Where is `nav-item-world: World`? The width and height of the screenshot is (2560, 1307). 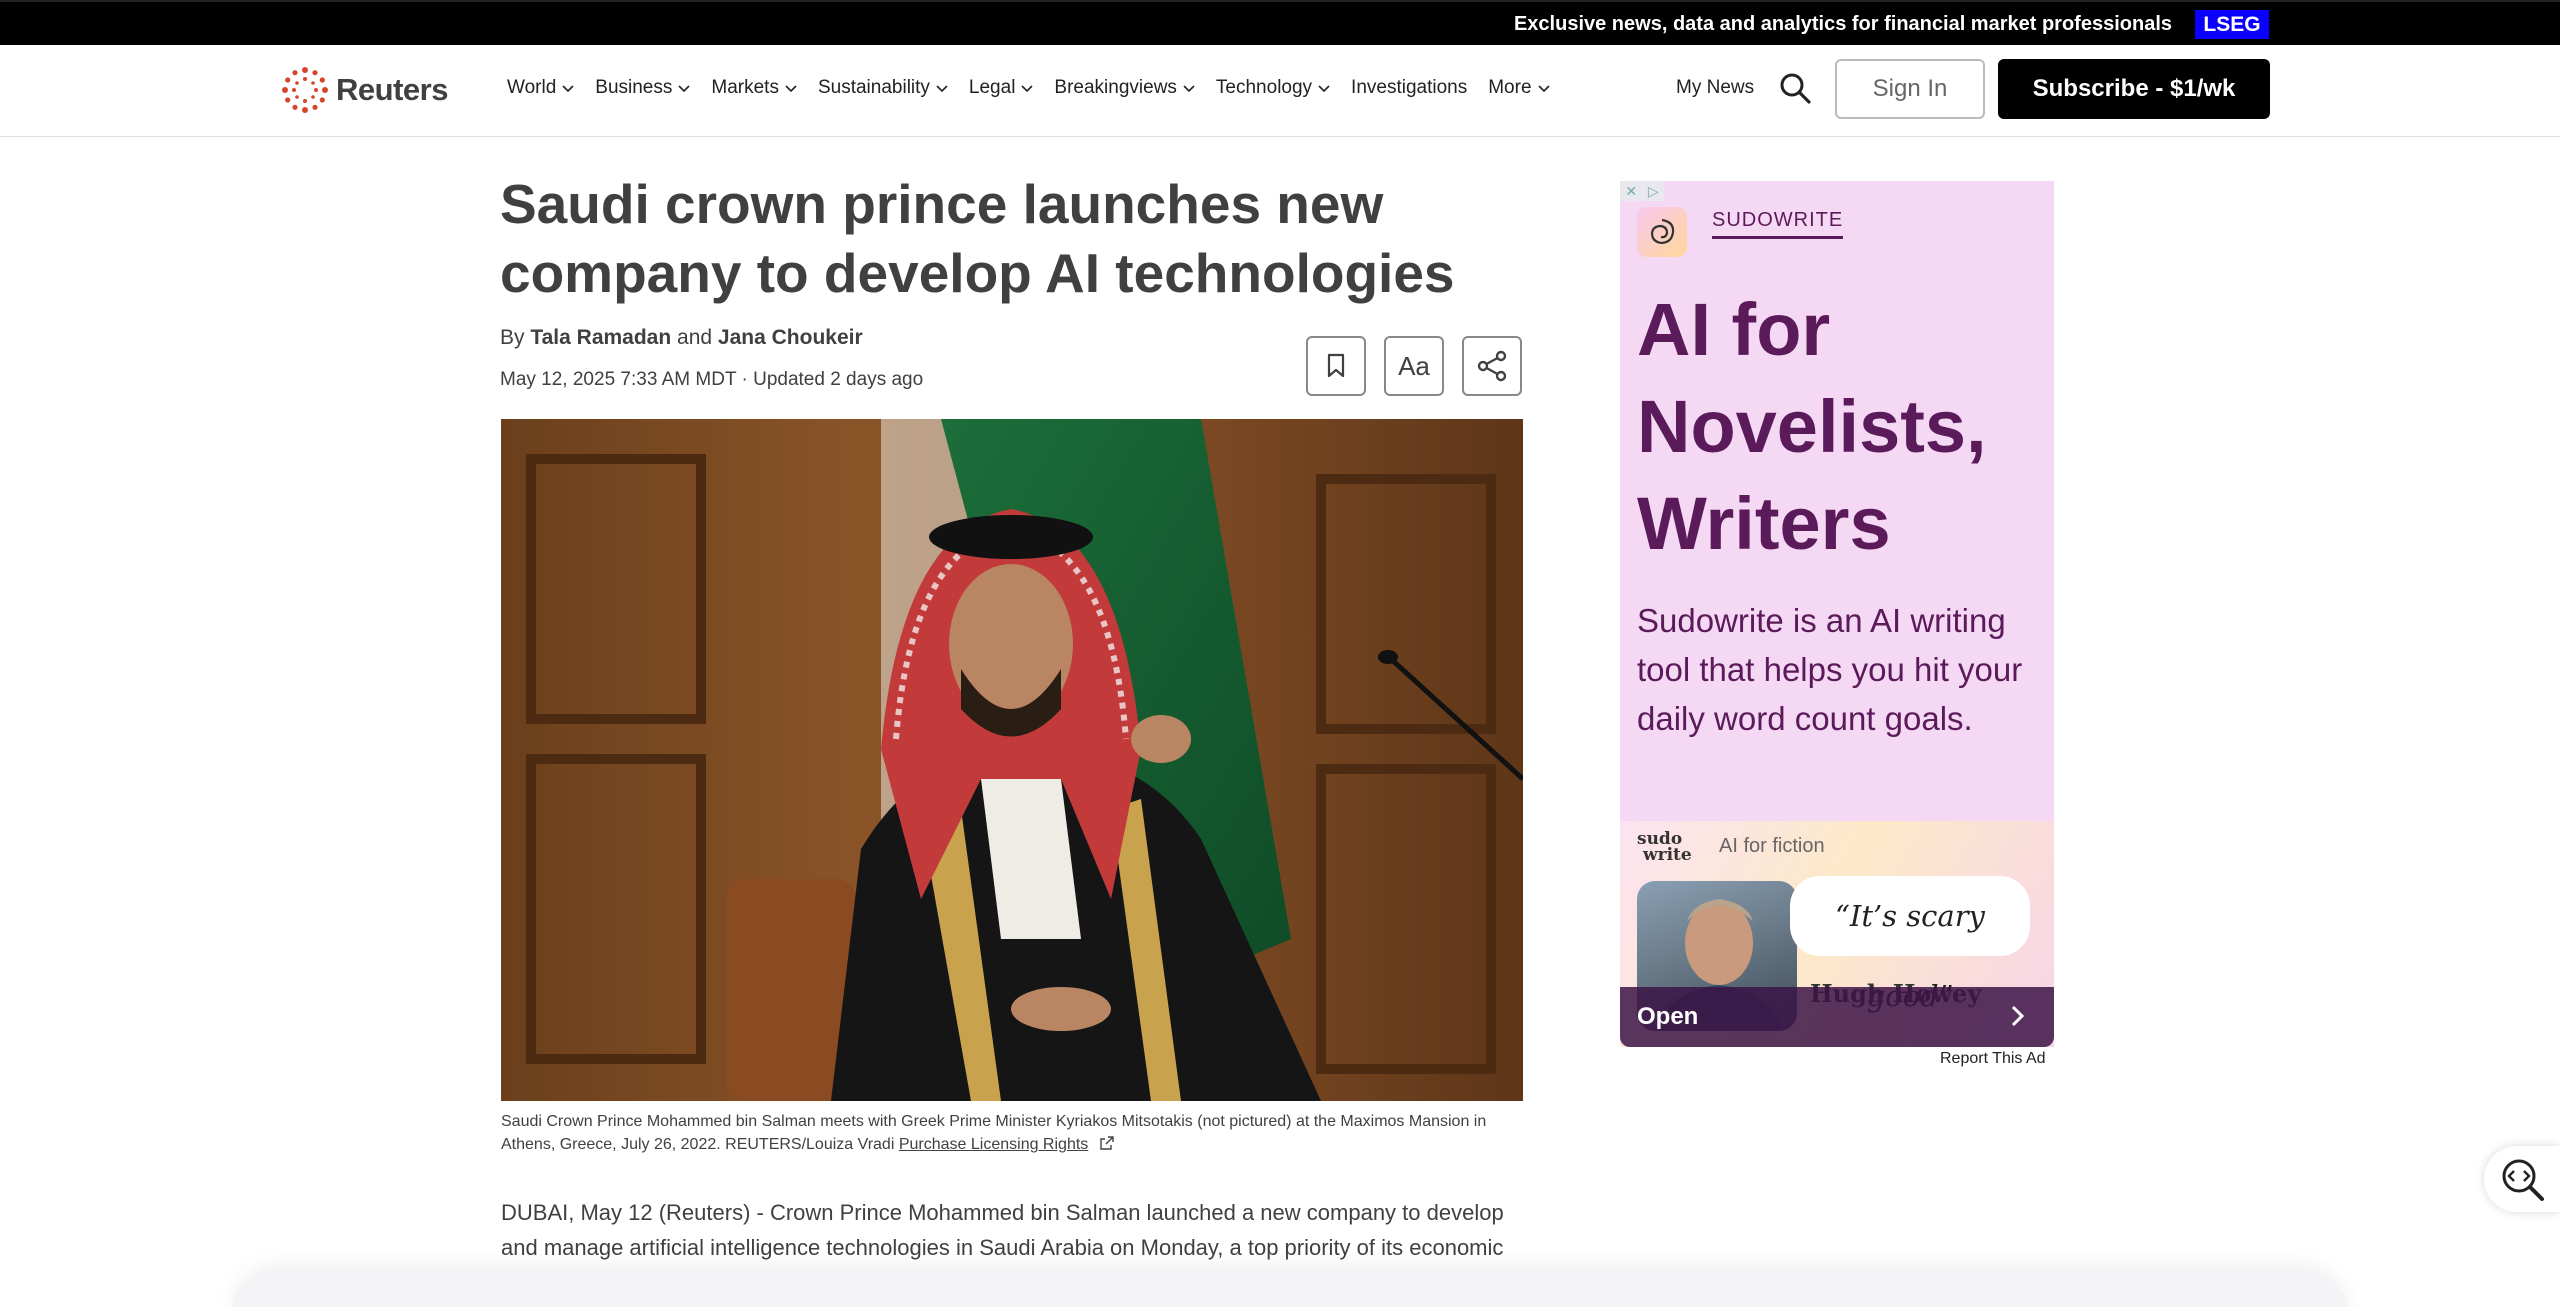
nav-item-world: World is located at coordinates (540, 88).